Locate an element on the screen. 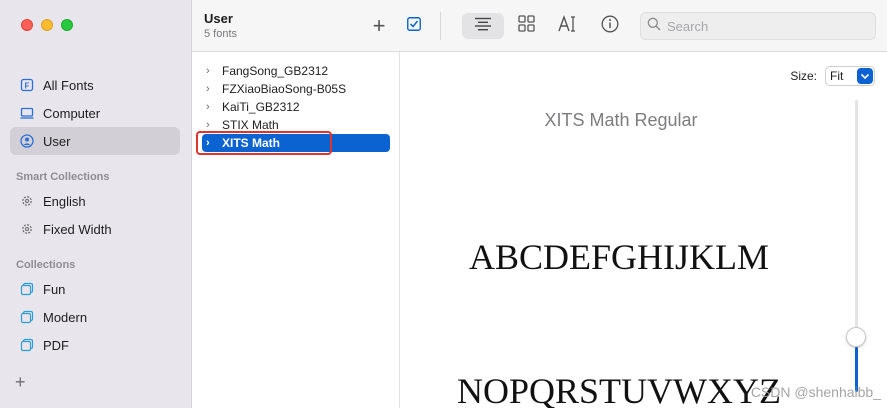 This screenshot has width=887, height=408. type-size-button is located at coordinates (568, 26).